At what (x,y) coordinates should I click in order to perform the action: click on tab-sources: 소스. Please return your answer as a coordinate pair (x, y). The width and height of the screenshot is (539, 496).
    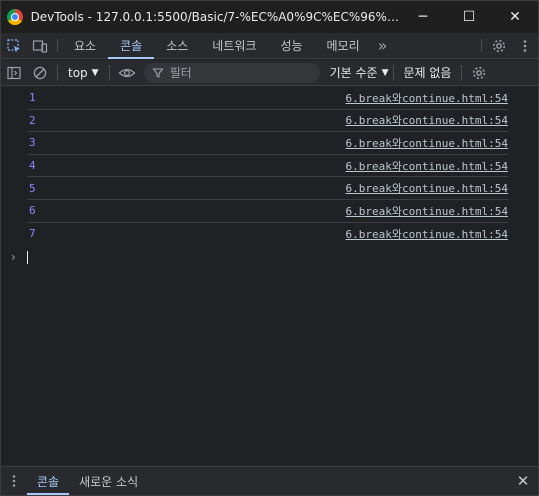
    Looking at the image, I should click on (177, 45).